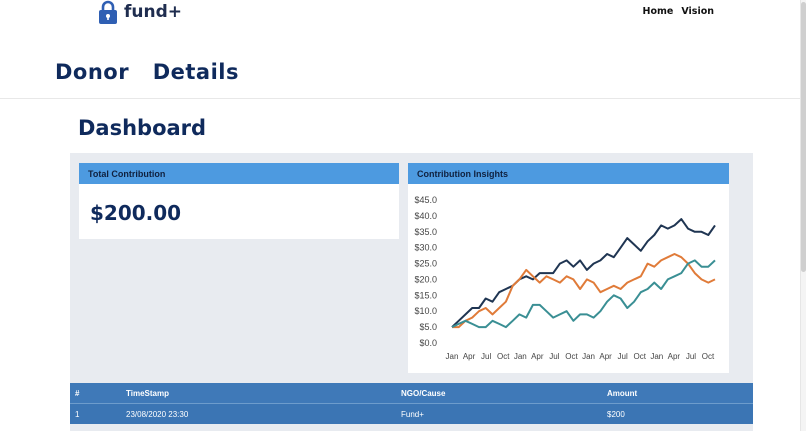 The image size is (806, 431). What do you see at coordinates (616, 414) in the screenshot?
I see `row-amount: $200` at bounding box center [616, 414].